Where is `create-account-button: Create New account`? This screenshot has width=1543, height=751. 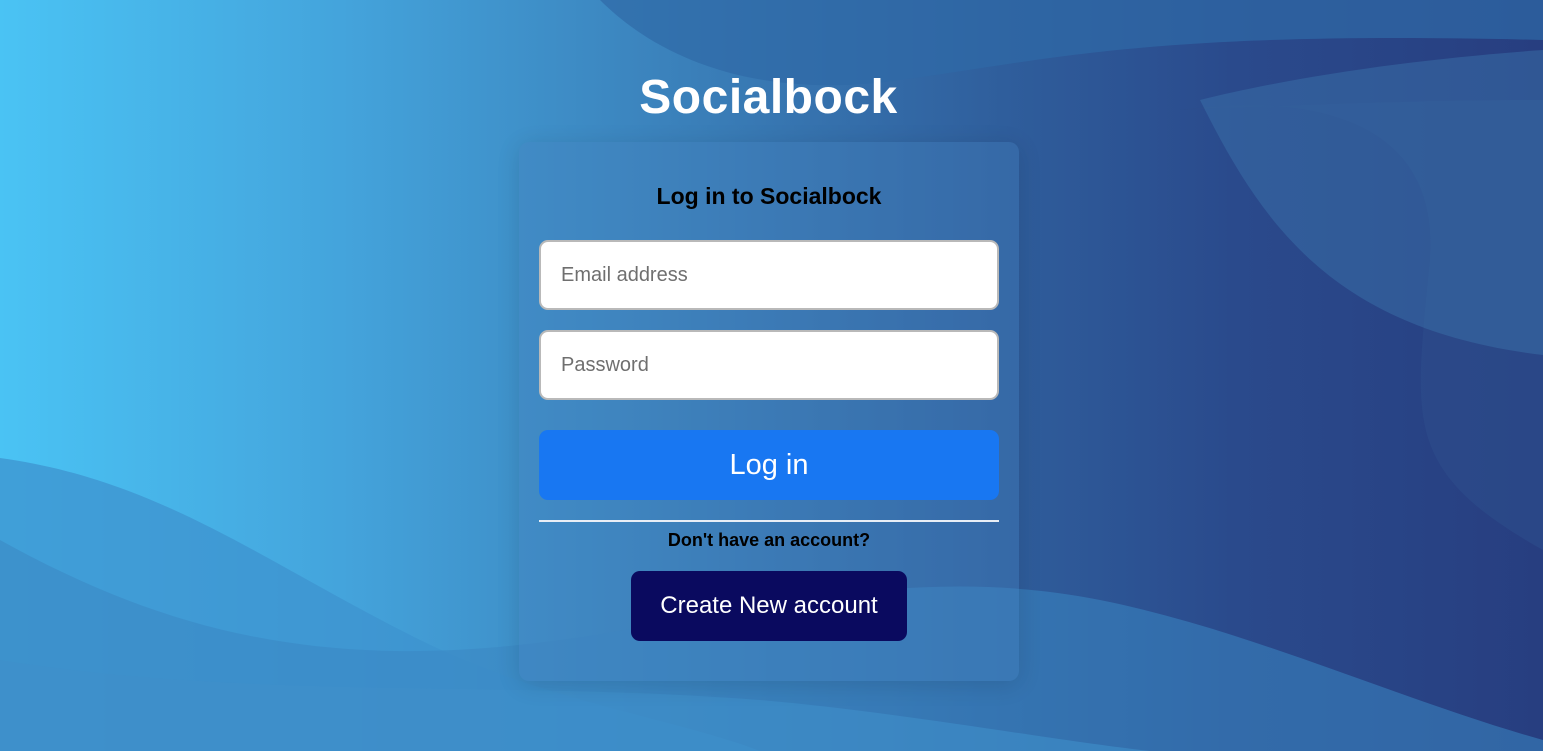
create-account-button: Create New account is located at coordinates (769, 606).